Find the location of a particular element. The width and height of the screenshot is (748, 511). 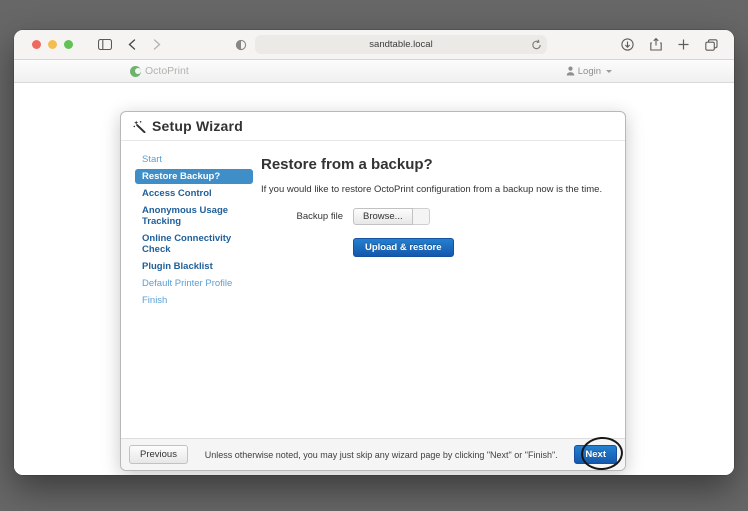

wizard-step-connectivity-check: Online Connectivity Check is located at coordinates (194, 244).